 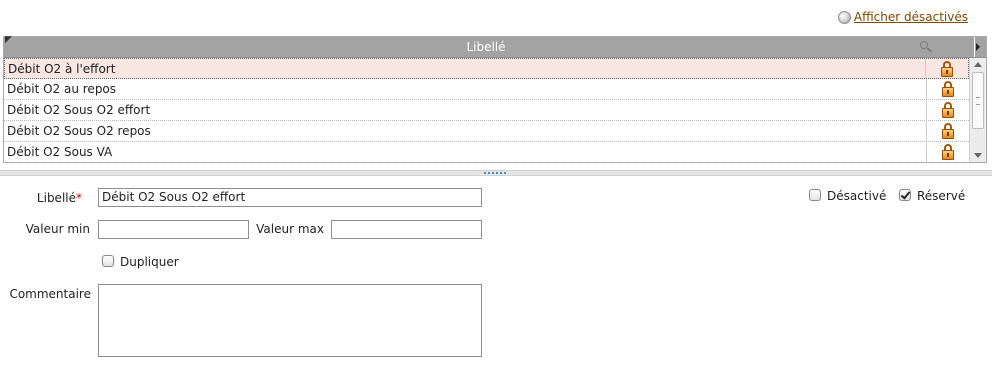 I want to click on show-disabled-link: Afficher désactivés, so click(x=902, y=17).